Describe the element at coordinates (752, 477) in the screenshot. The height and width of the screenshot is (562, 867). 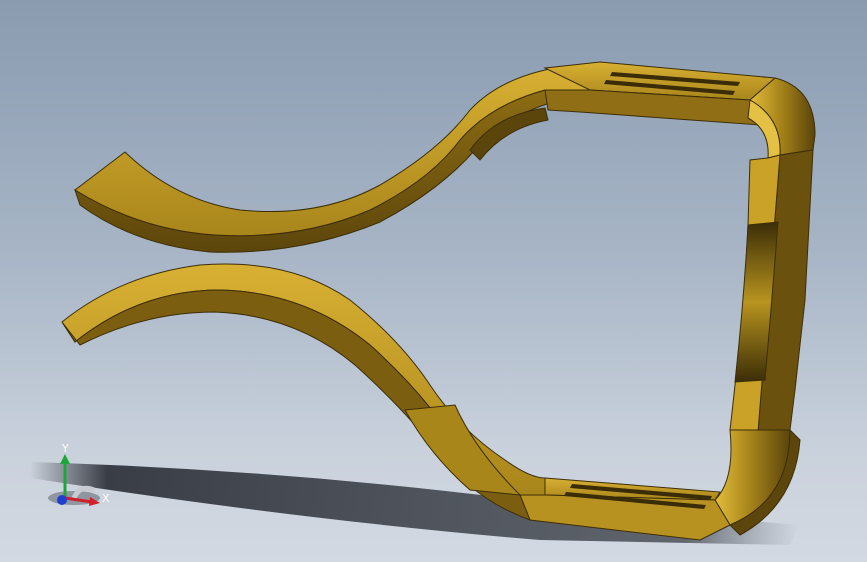
I see `bottom-right-corner` at that location.